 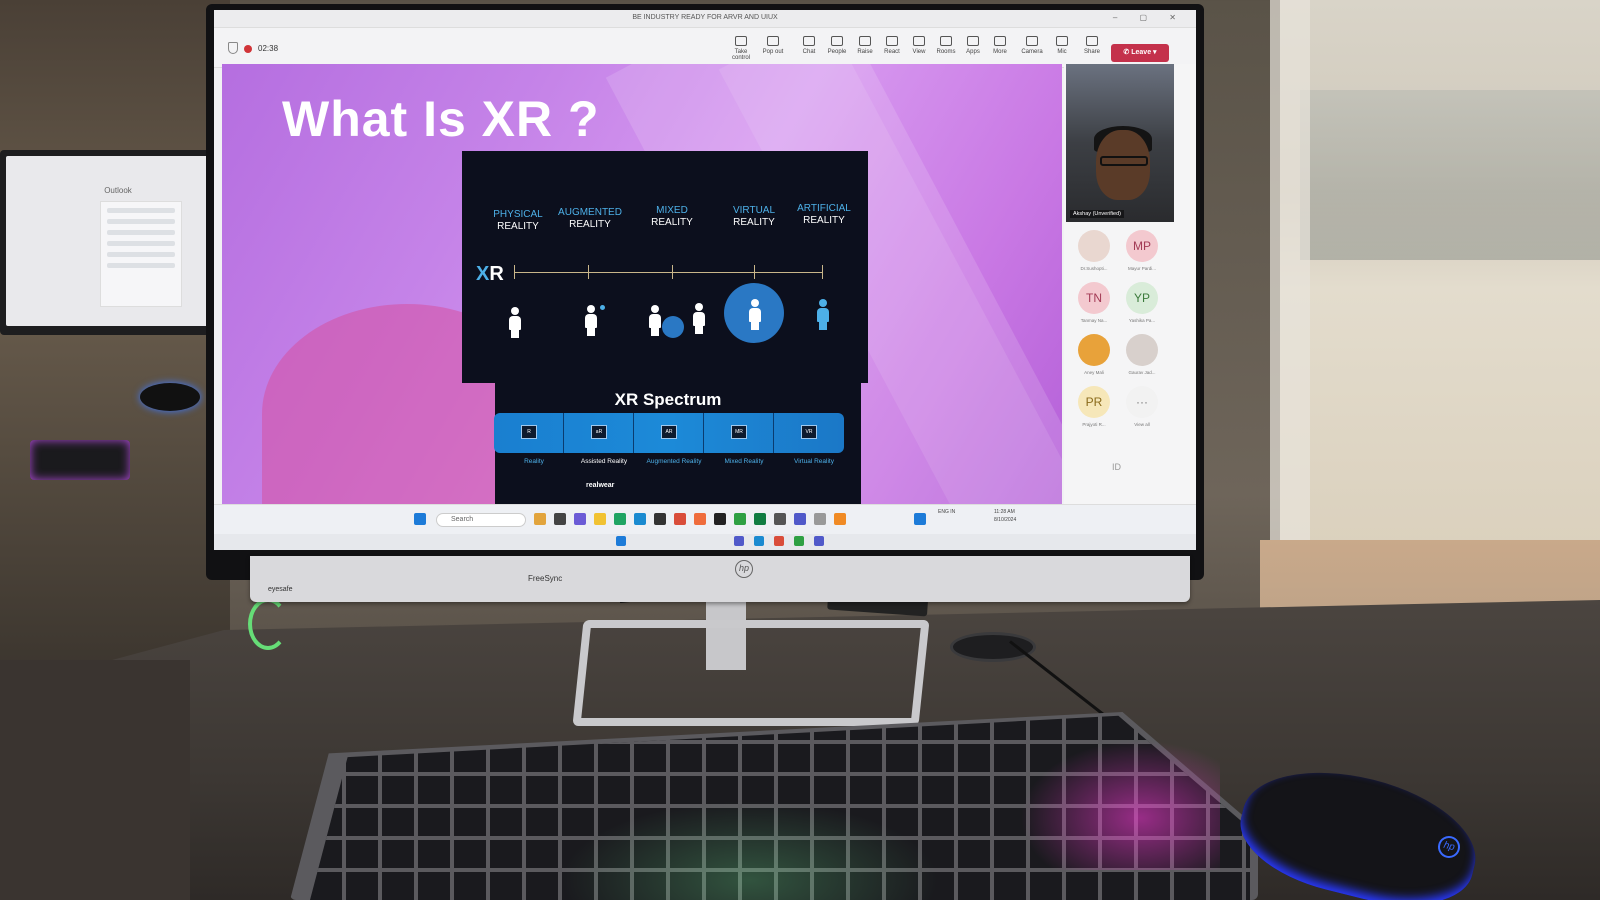 What do you see at coordinates (744, 569) in the screenshot?
I see `hp-logo-icon: hp` at bounding box center [744, 569].